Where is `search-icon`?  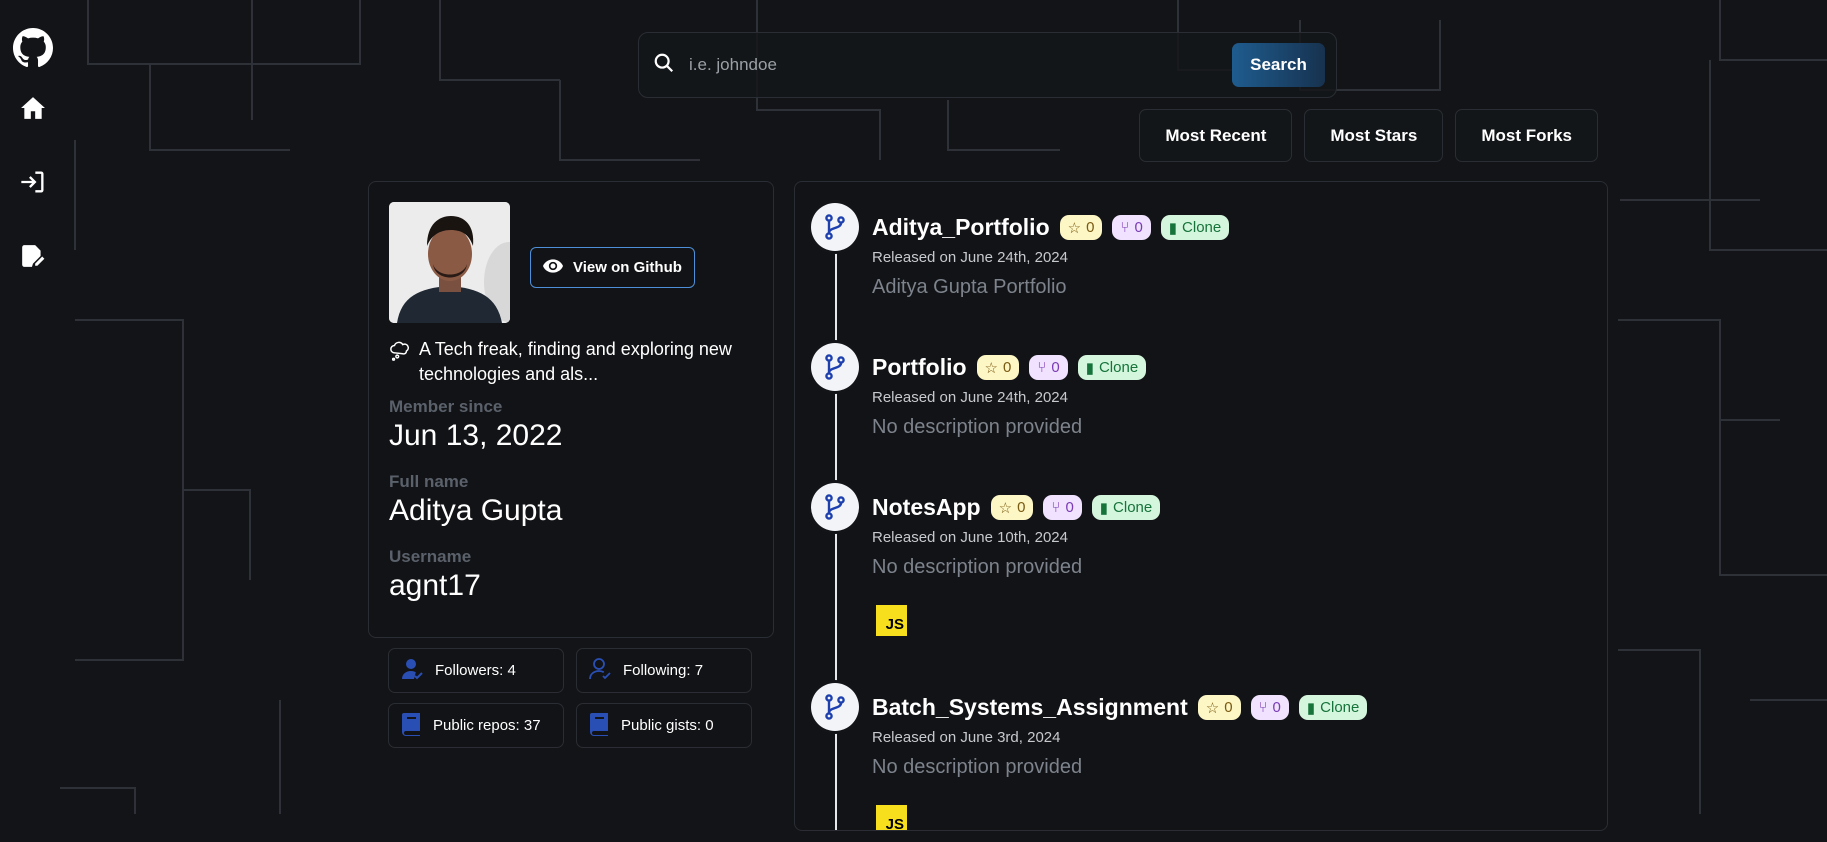
search-icon is located at coordinates (664, 65).